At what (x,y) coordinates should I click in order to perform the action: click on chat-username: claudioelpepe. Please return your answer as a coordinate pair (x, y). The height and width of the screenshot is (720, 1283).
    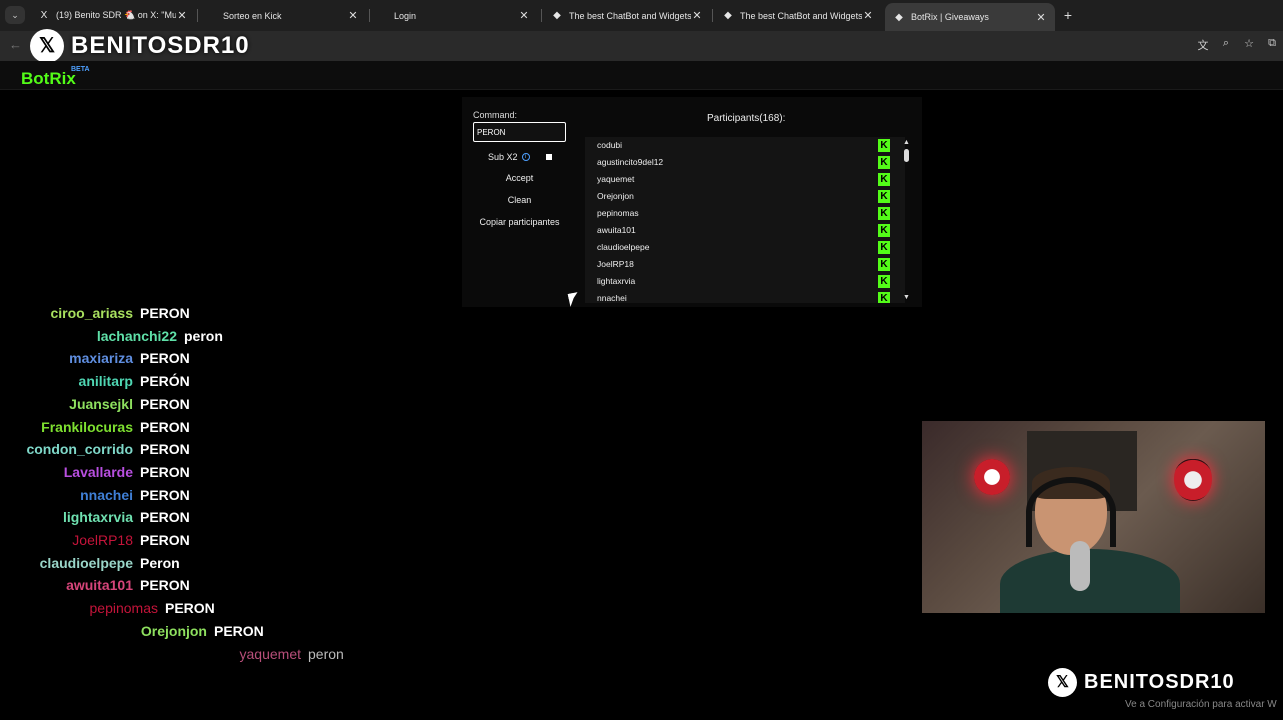
    Looking at the image, I should click on (86, 563).